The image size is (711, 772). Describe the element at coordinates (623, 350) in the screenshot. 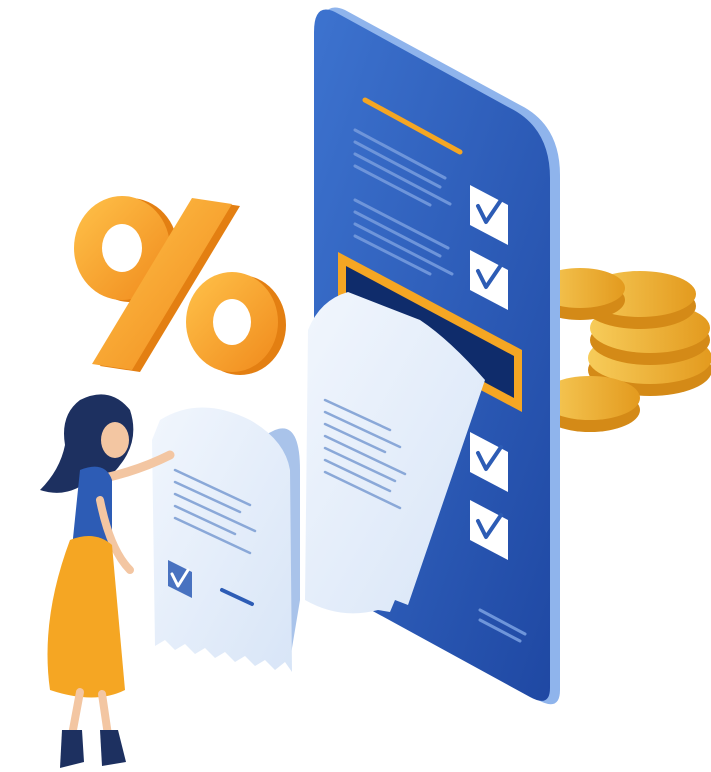

I see `coin-stack` at that location.